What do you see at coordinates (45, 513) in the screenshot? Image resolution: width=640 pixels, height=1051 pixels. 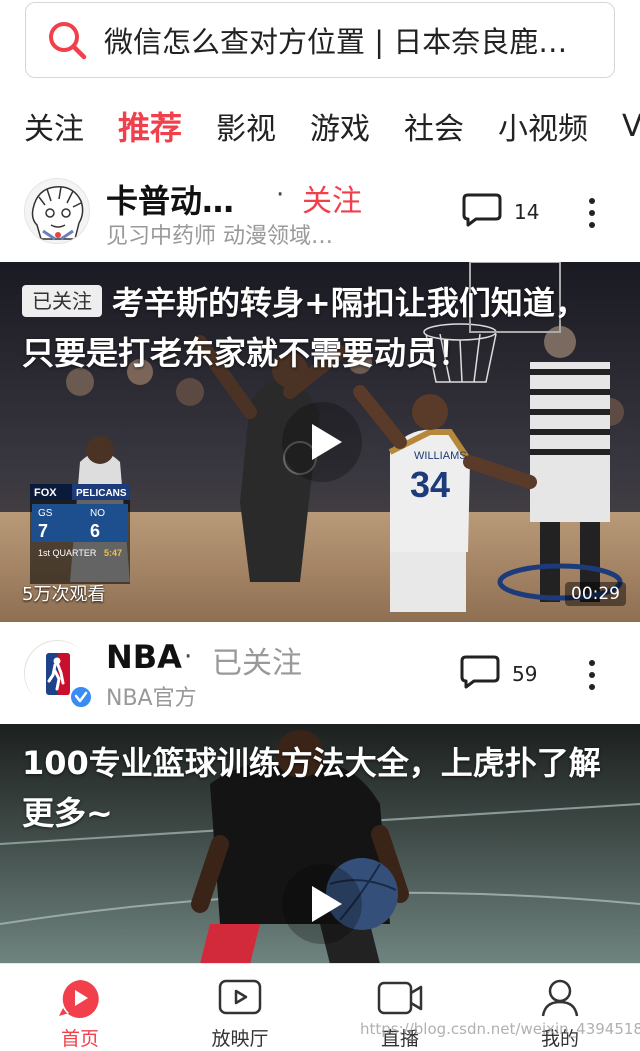 I see `scoreboard-team1: GS` at bounding box center [45, 513].